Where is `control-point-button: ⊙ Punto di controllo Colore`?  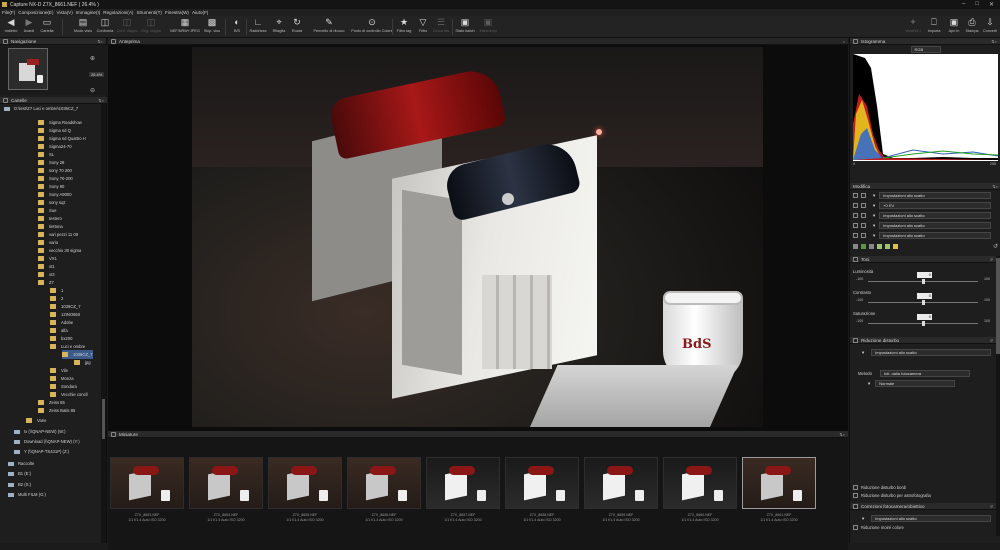 control-point-button: ⊙ Punto di controllo Colore is located at coordinates (372, 25).